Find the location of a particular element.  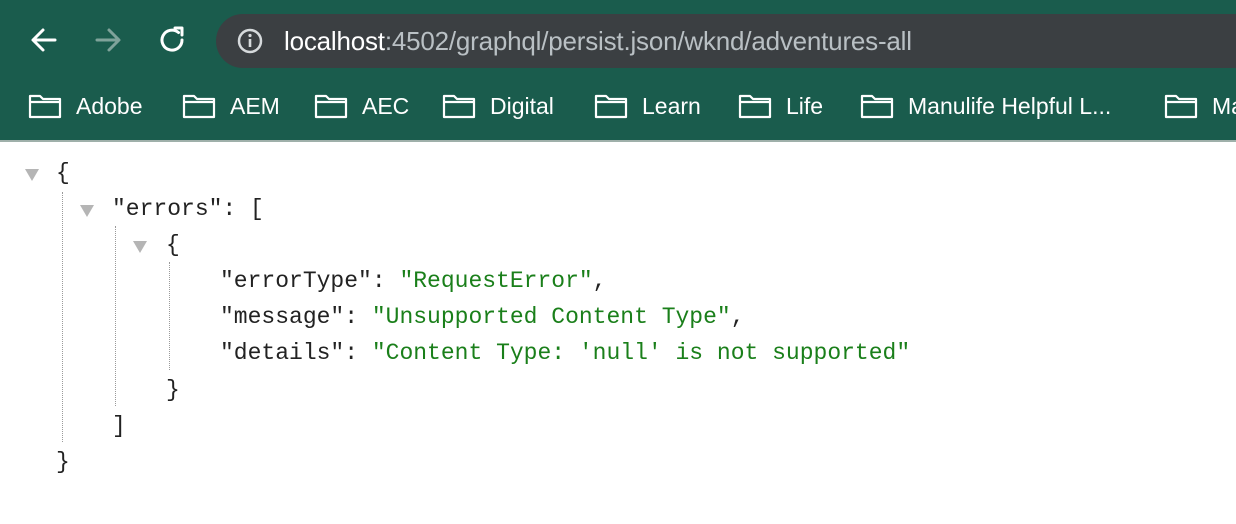

json-punct: : [ is located at coordinates (243, 209).